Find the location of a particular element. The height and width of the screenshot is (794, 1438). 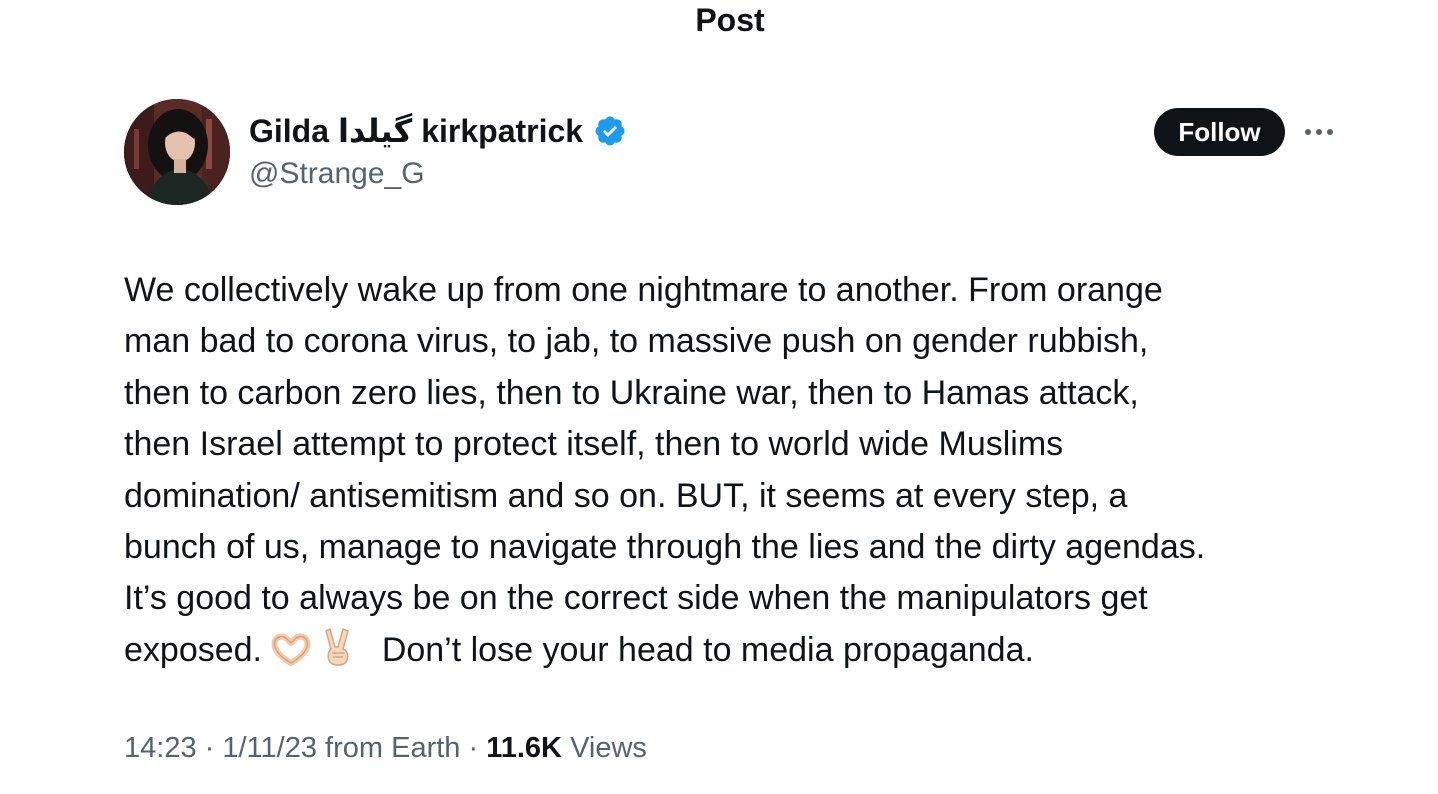

post-source: from Earth is located at coordinates (393, 748).